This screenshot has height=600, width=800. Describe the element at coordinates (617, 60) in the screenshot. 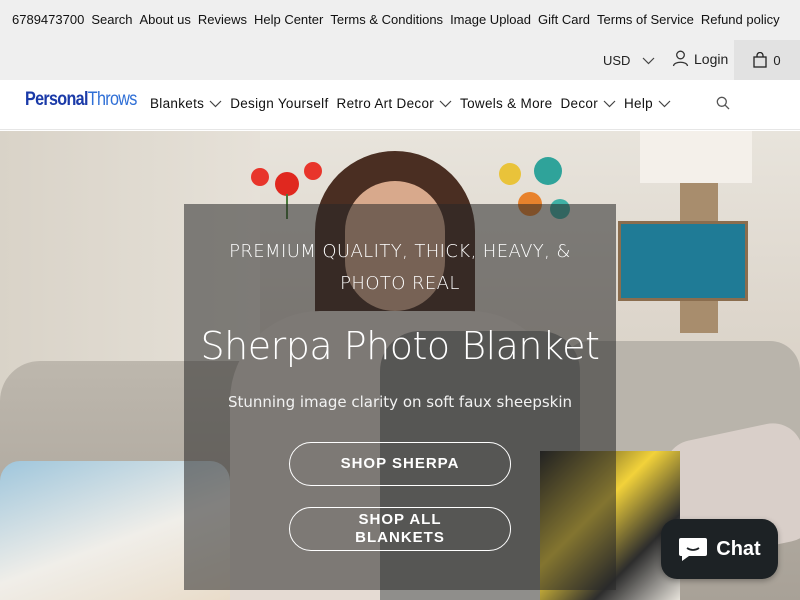

I see `currency-label: USD` at that location.